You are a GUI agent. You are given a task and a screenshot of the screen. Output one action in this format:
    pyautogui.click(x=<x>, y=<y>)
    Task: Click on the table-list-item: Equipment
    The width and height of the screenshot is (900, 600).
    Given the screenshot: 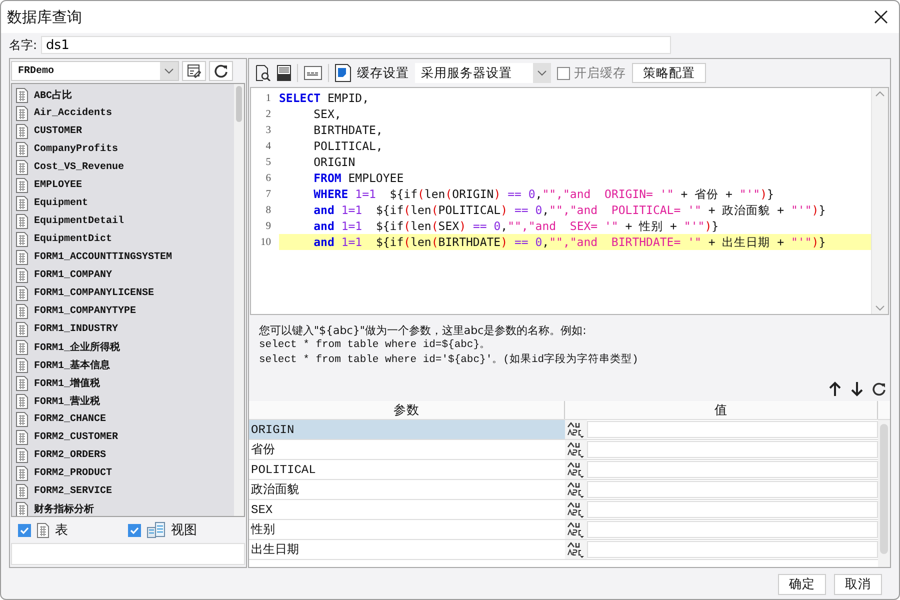 What is the action you would take?
    pyautogui.click(x=123, y=203)
    